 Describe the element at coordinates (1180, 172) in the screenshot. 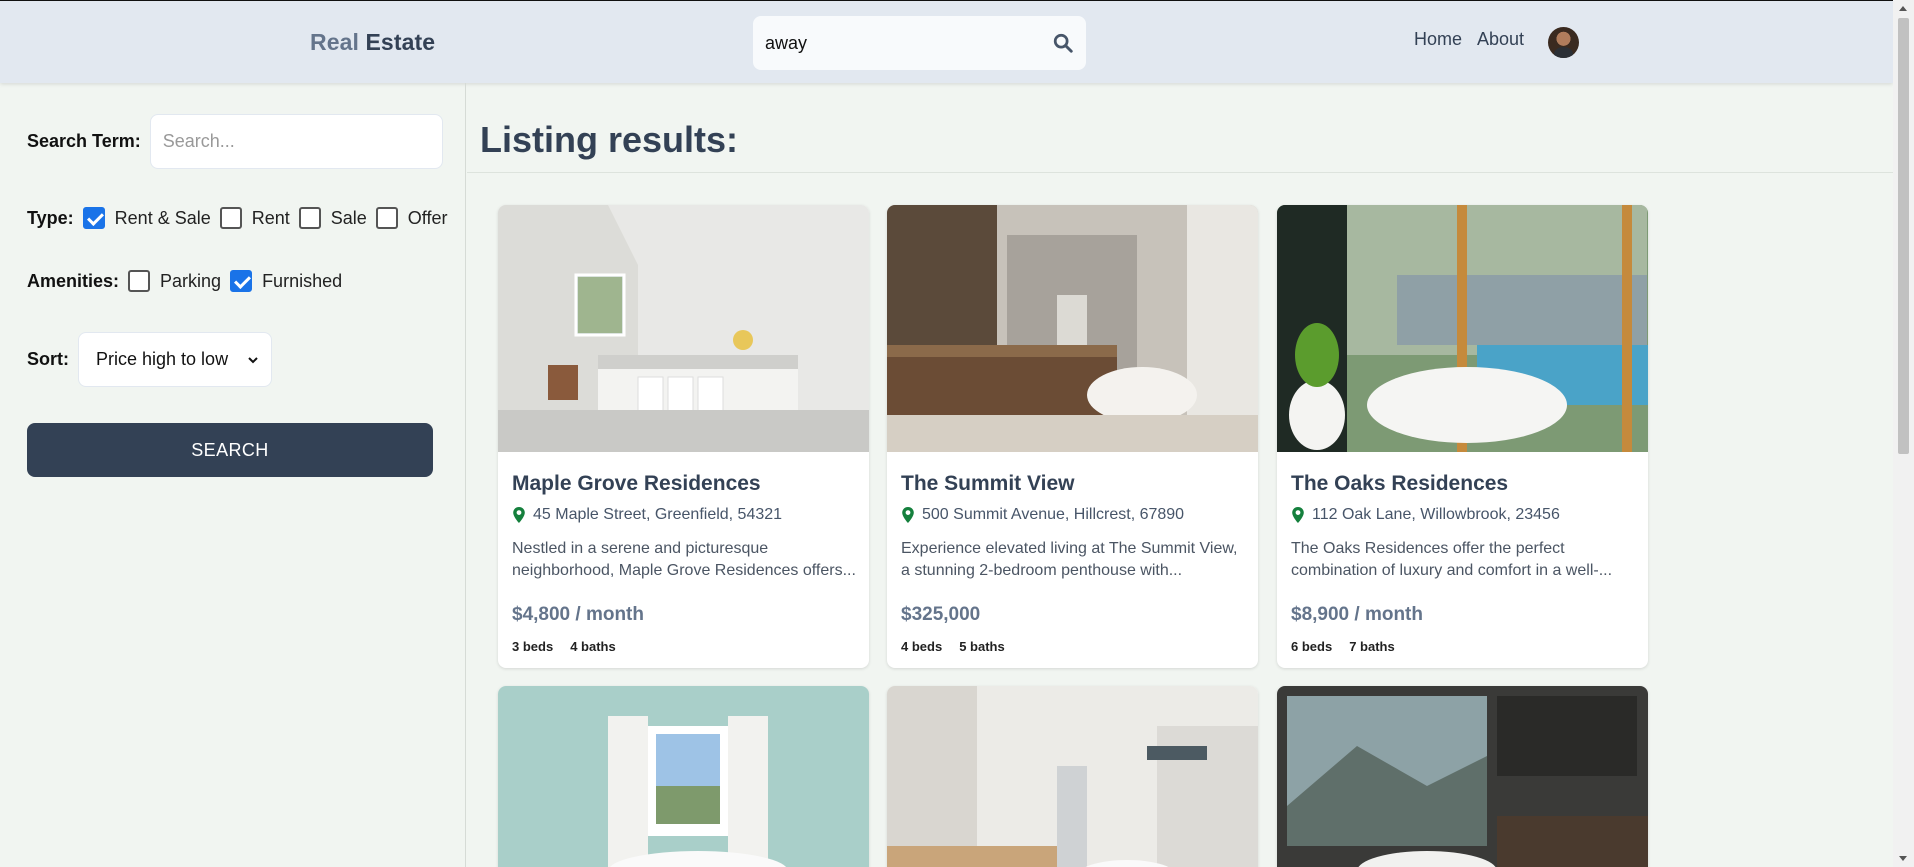

I see `results-divider` at that location.